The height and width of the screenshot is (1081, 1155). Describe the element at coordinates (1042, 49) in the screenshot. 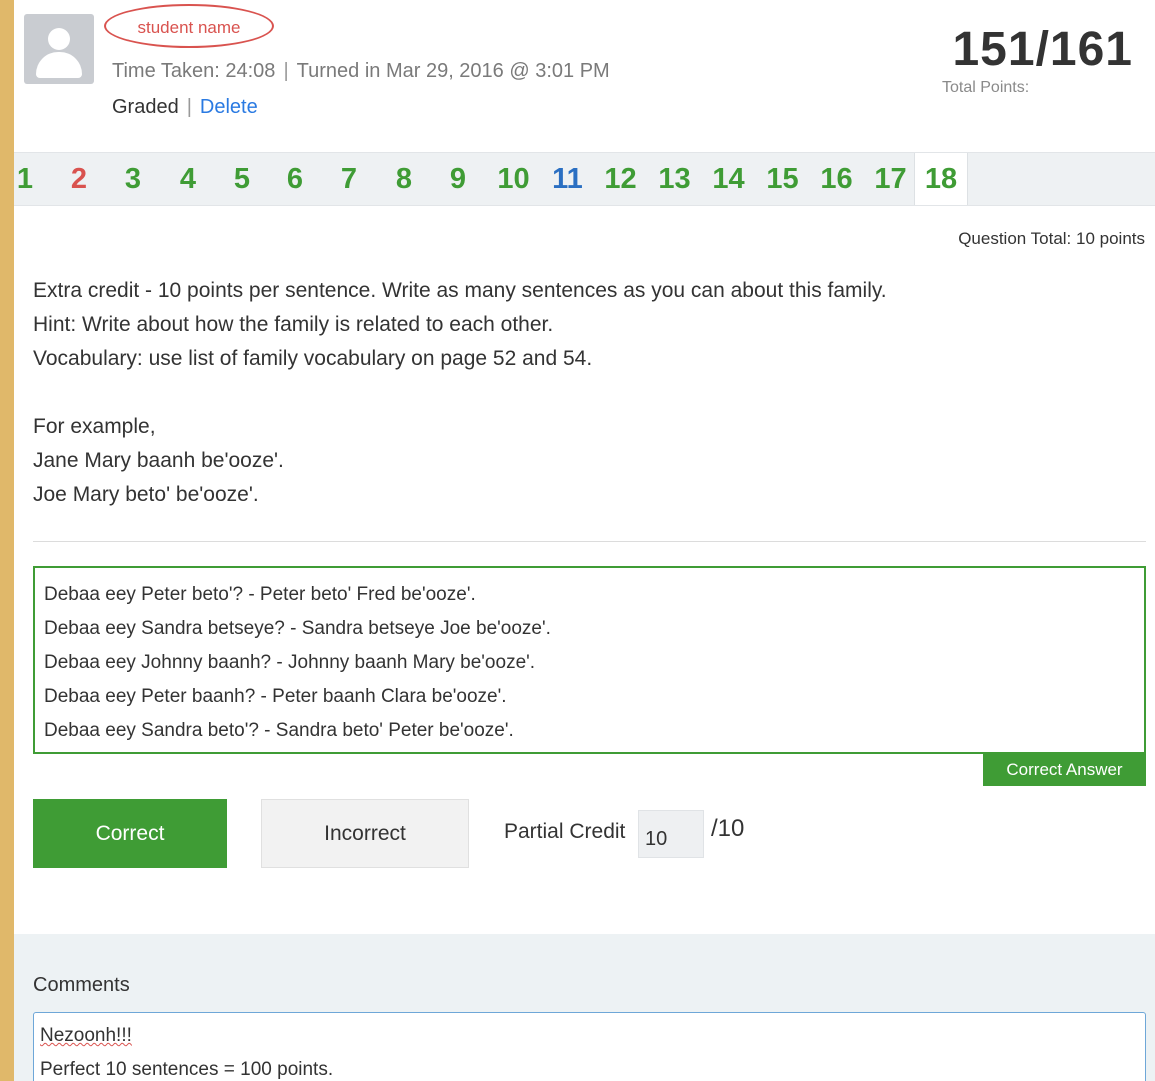

I see `total-score: 151/161` at that location.